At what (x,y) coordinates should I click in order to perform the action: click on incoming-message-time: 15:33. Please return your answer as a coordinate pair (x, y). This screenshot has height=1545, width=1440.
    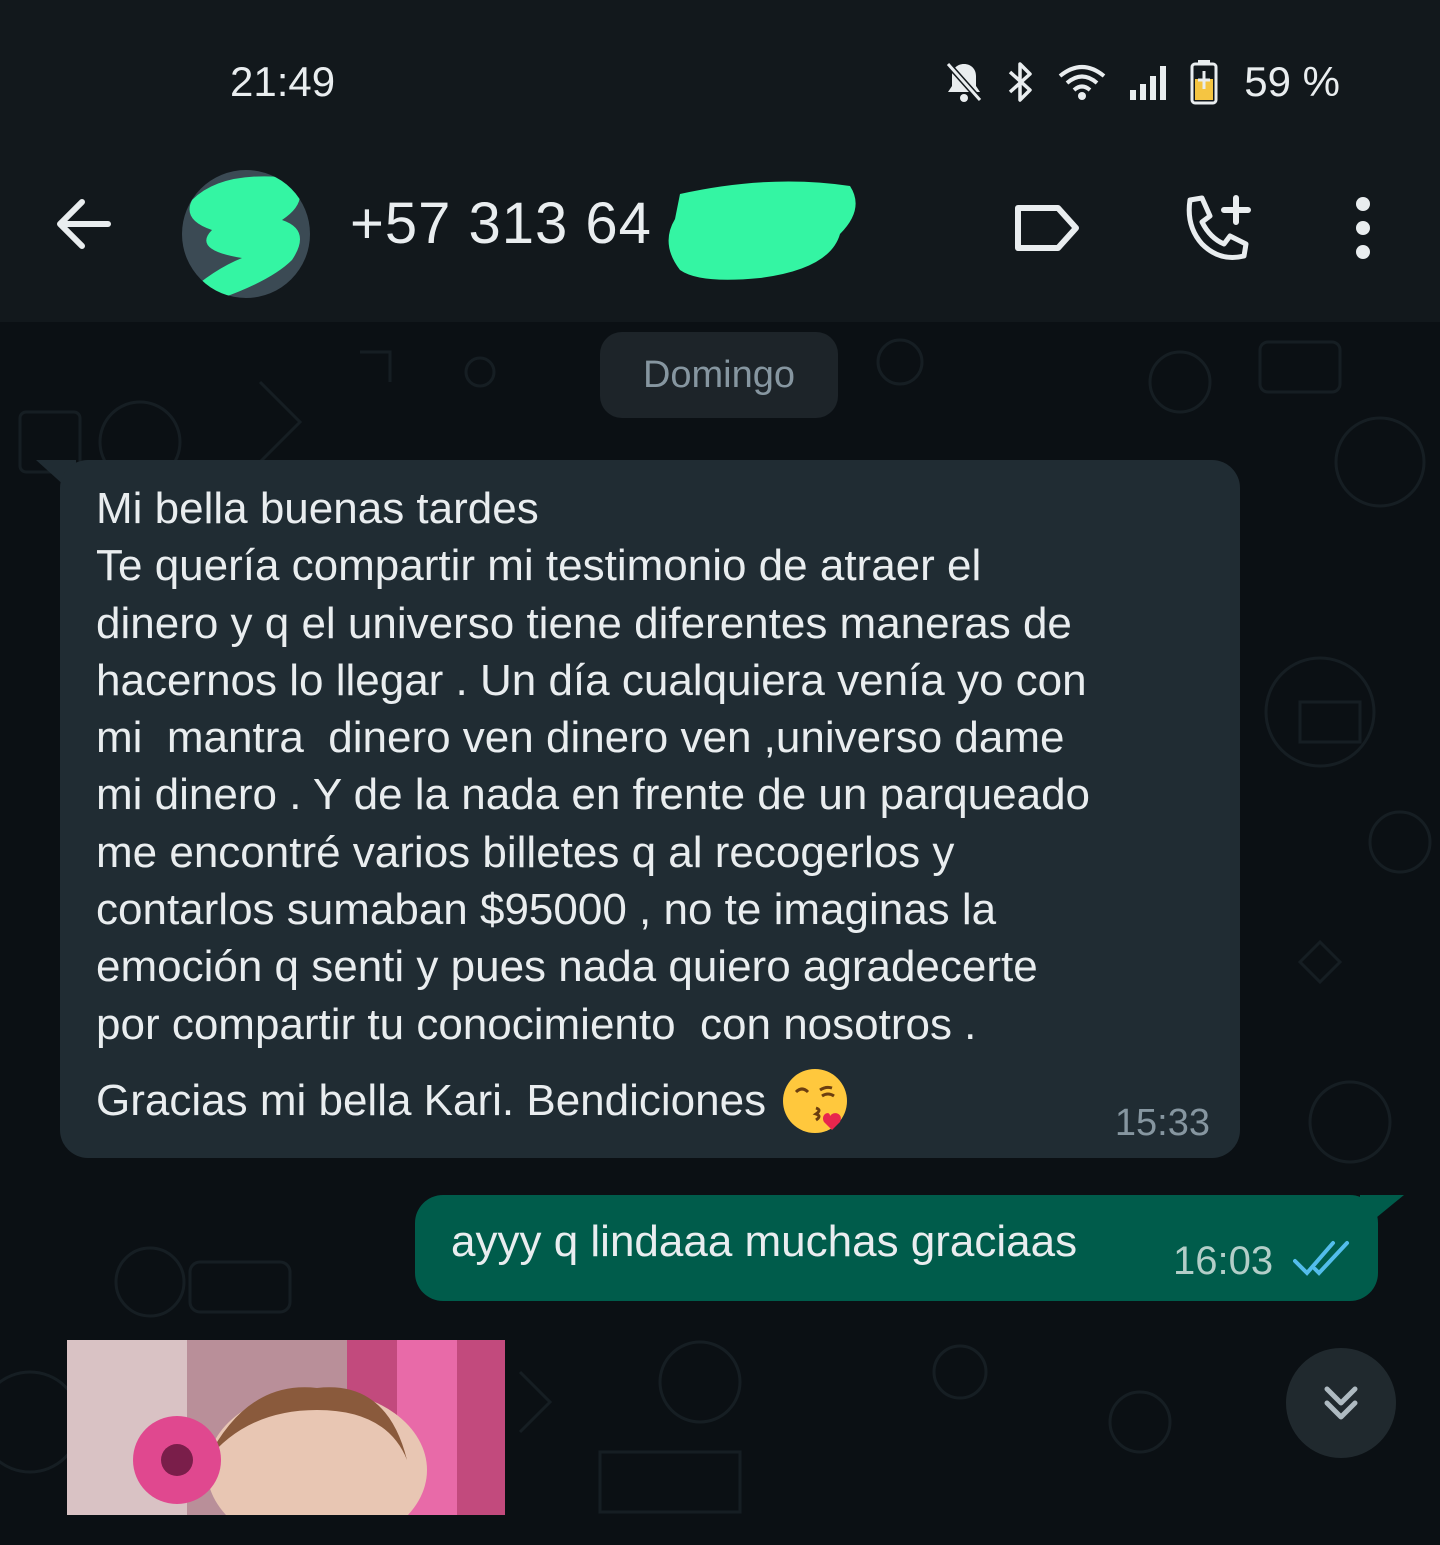
    Looking at the image, I should click on (1162, 1123).